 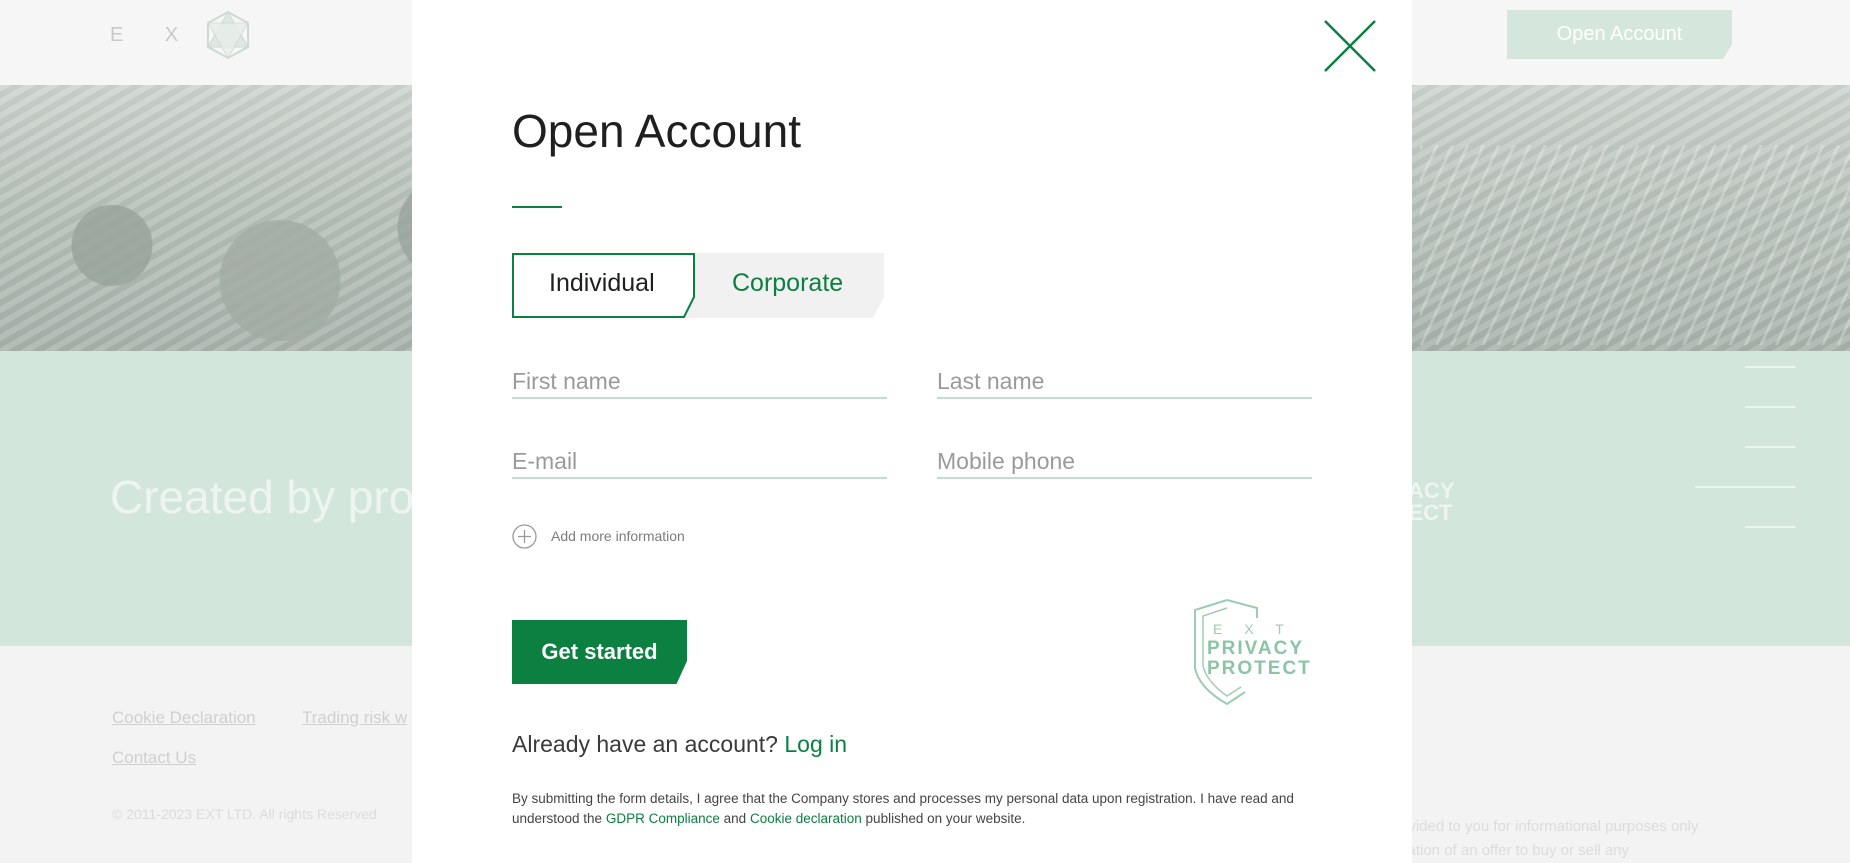 What do you see at coordinates (645, 744) in the screenshot?
I see `login-prompt-text: Already have an account?` at bounding box center [645, 744].